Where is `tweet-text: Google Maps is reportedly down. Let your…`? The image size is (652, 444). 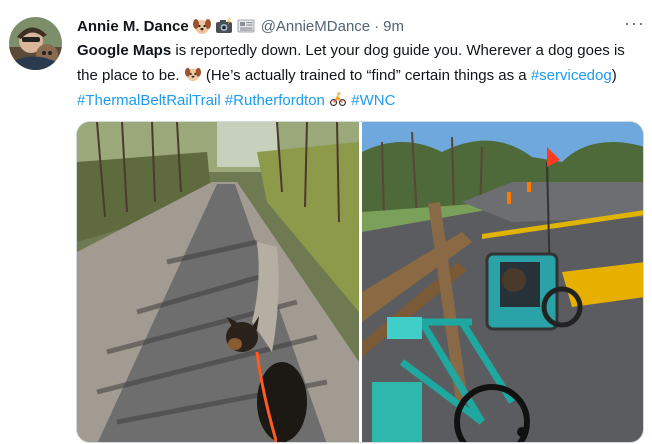 tweet-text: Google Maps is reportedly down. Let your… is located at coordinates (361, 75).